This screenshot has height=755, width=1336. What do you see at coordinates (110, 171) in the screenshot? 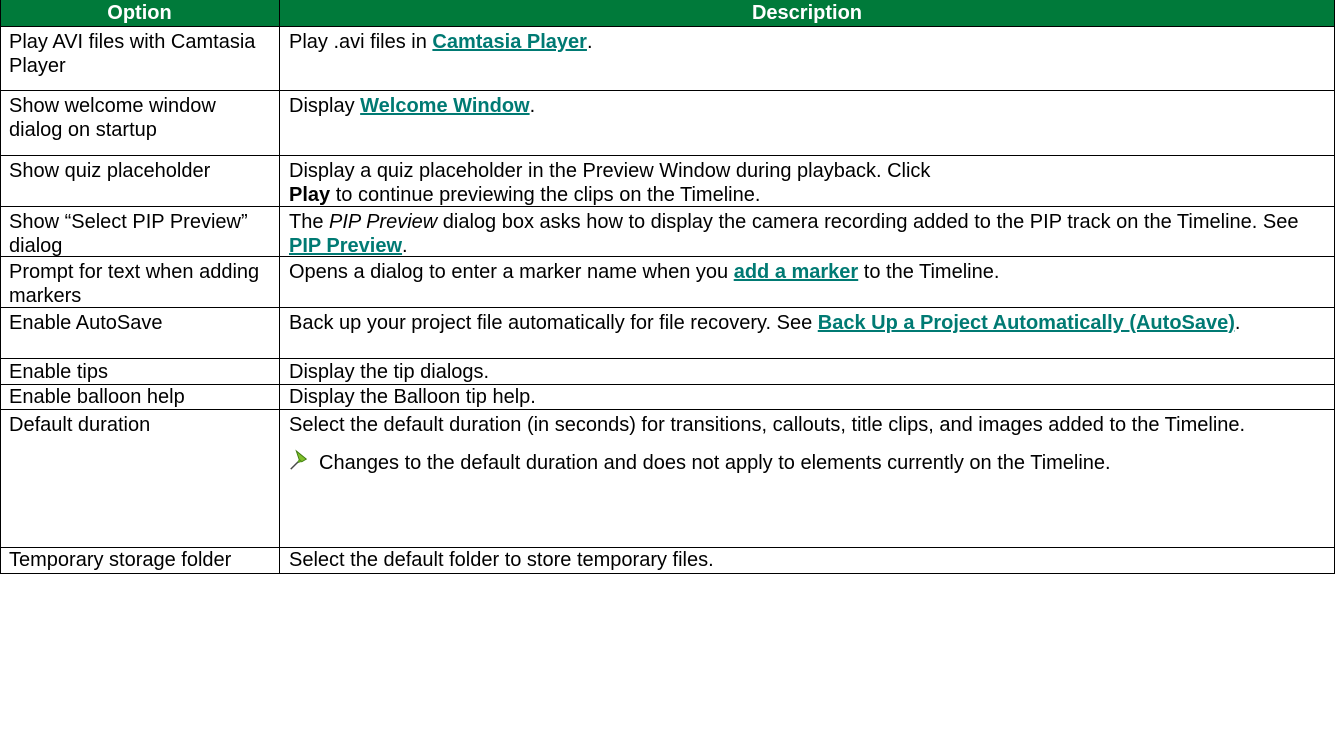
I see `option-cell: Show quiz placeholder` at bounding box center [110, 171].